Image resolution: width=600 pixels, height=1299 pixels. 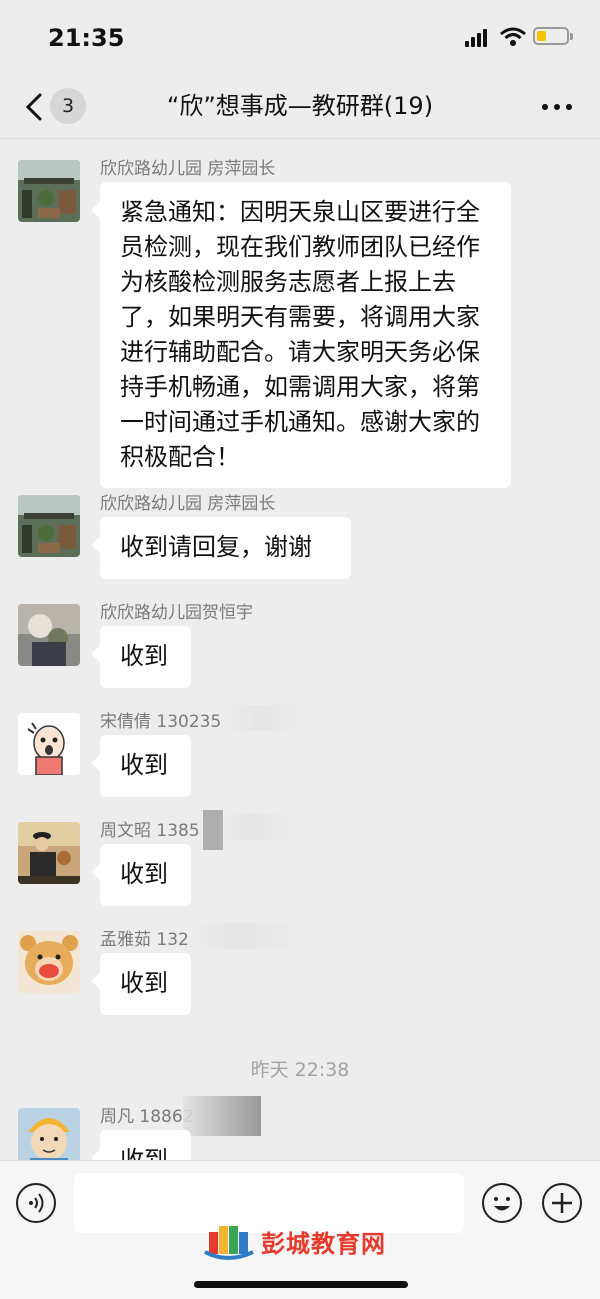 I want to click on message-timestamp: 昨天 22:38, so click(x=300, y=1070).